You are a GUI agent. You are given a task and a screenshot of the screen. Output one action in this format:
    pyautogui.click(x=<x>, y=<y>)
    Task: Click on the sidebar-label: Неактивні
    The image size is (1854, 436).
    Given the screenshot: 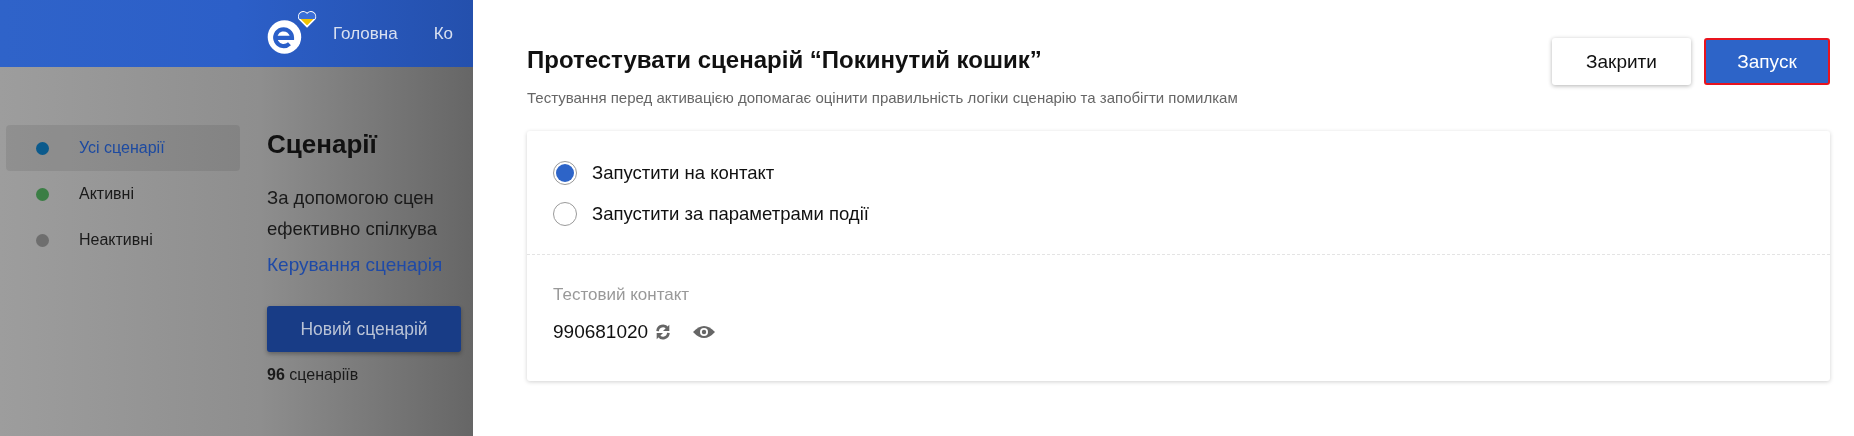 What is the action you would take?
    pyautogui.click(x=116, y=240)
    